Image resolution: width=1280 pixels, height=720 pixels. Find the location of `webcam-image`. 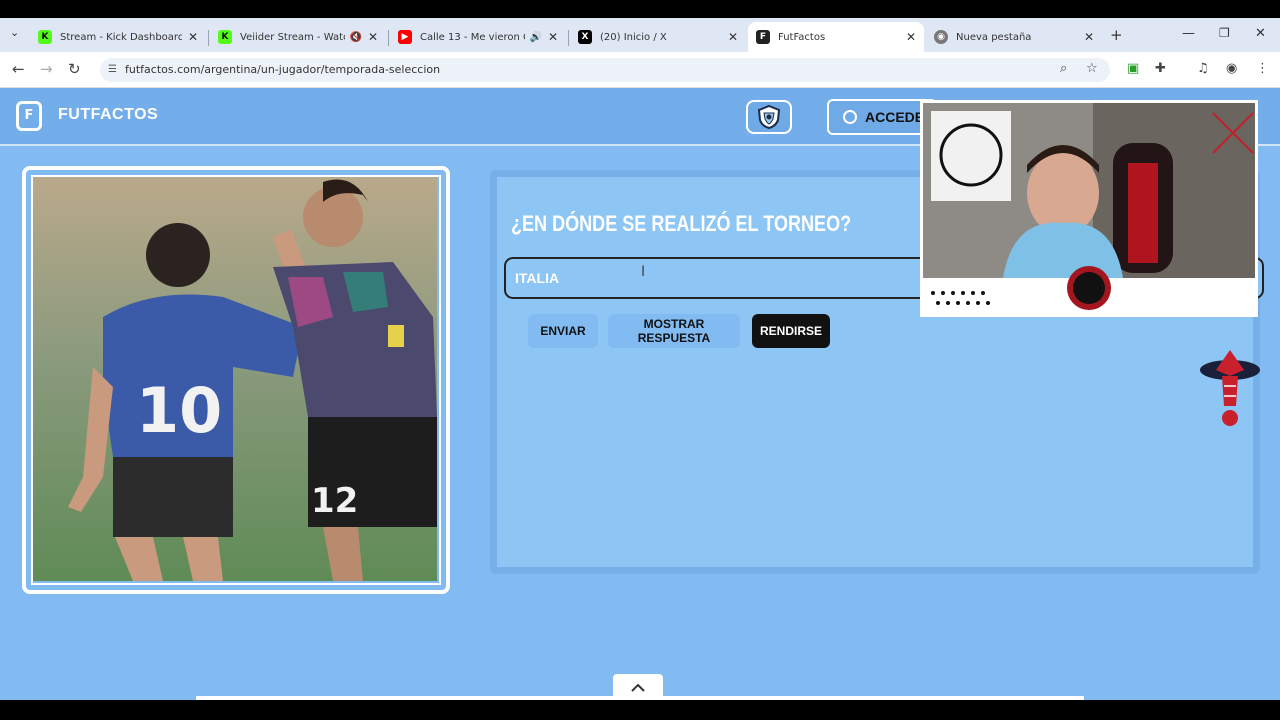

webcam-image is located at coordinates (1089, 208).